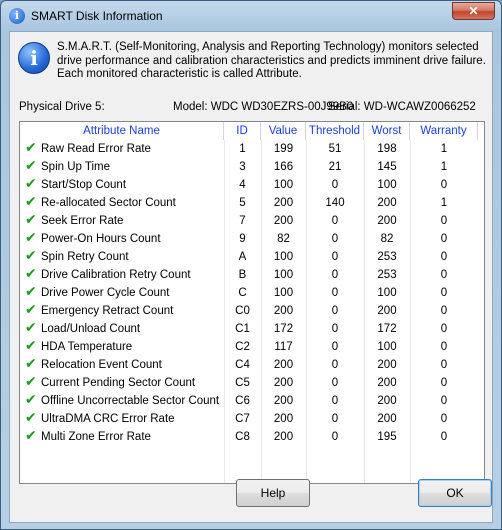  Describe the element at coordinates (444, 131) in the screenshot. I see `column-header-warranty: Warranty` at that location.